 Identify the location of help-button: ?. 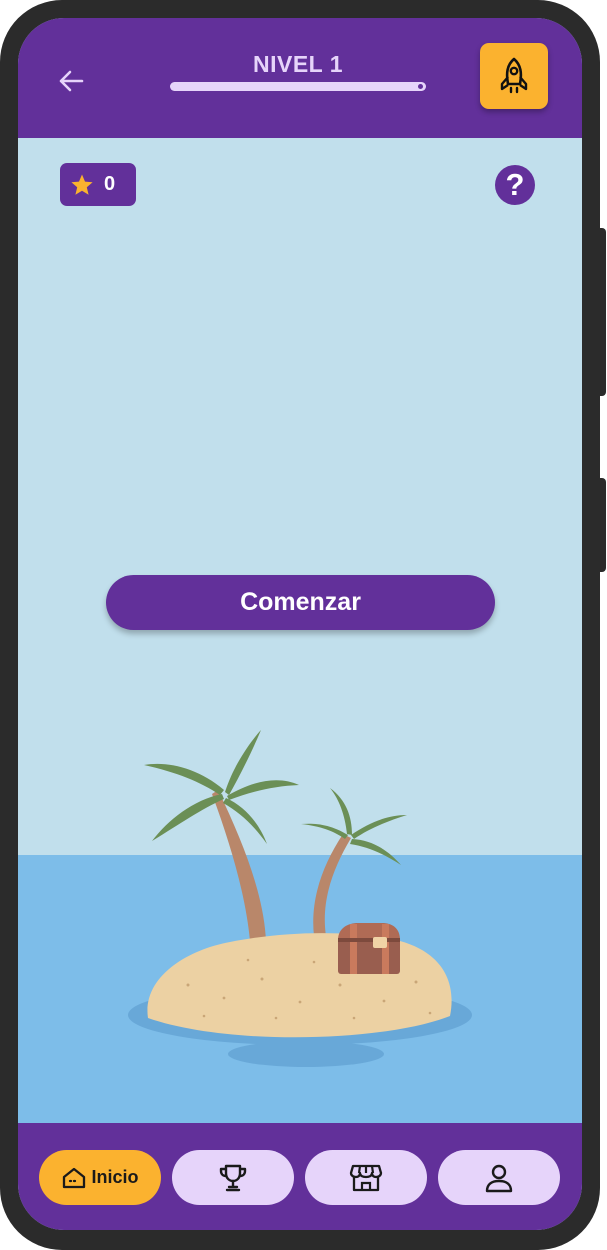
(515, 185).